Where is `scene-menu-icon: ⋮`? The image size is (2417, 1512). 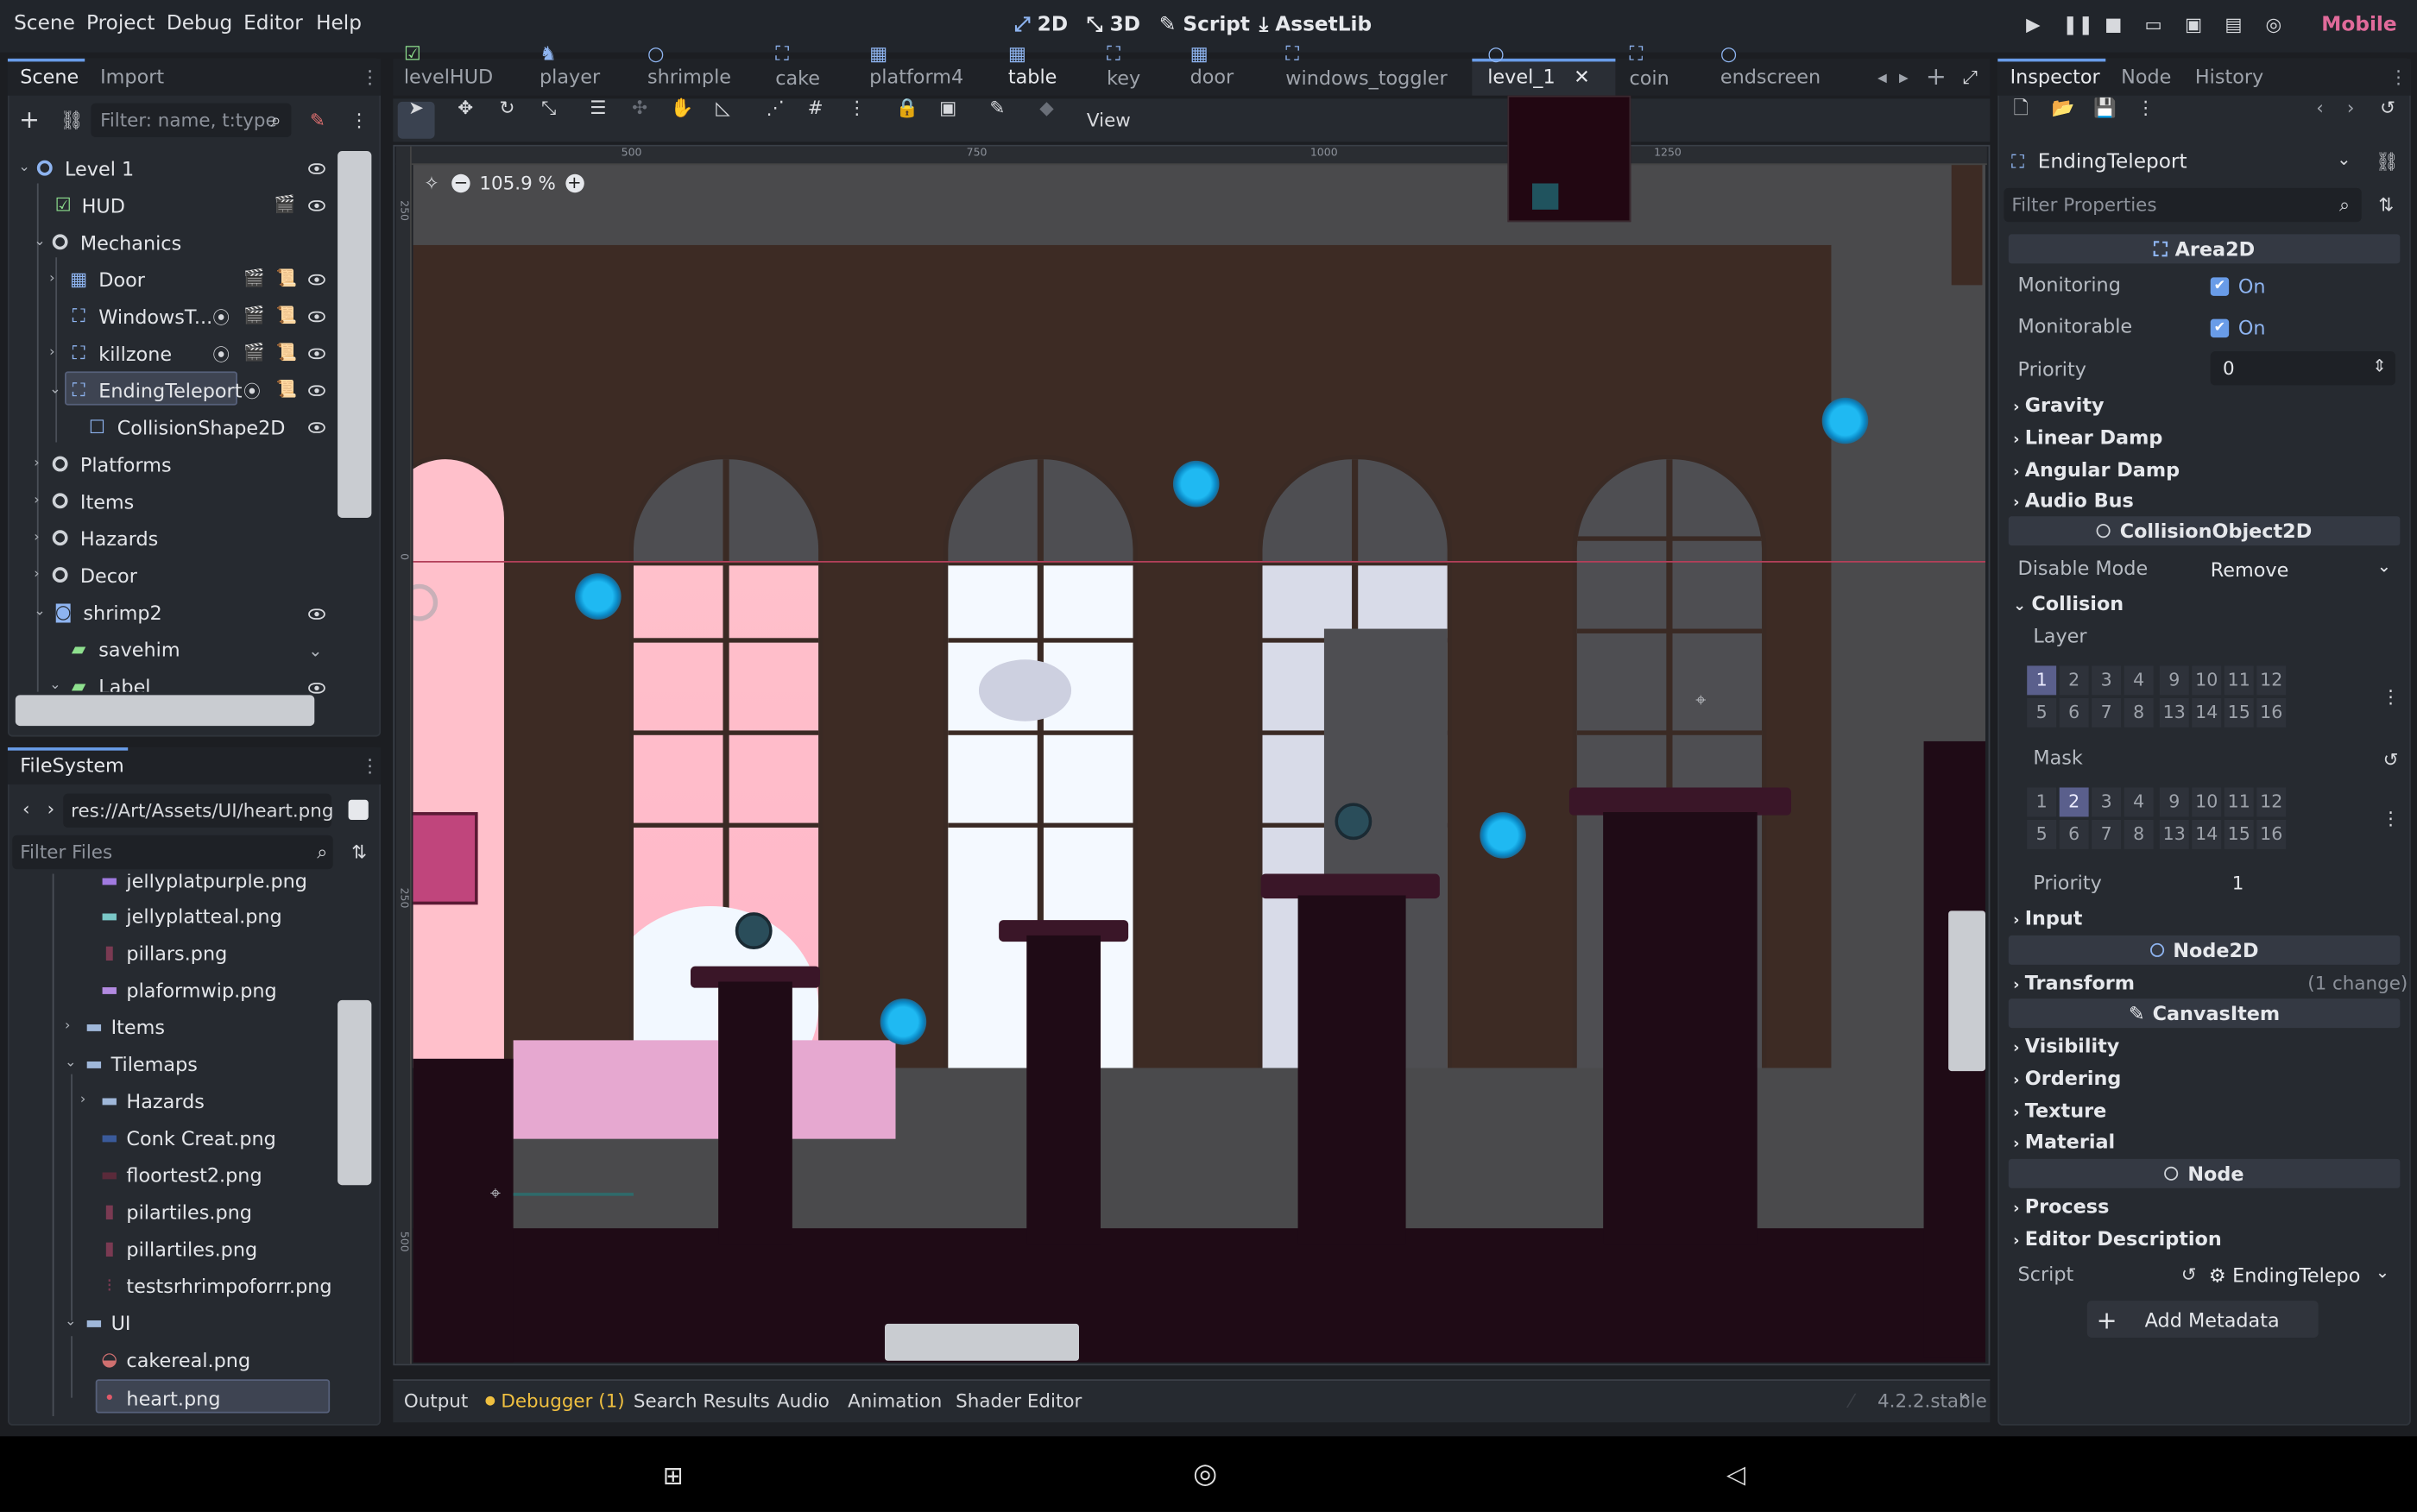
scene-menu-icon: ⋮ is located at coordinates (359, 120).